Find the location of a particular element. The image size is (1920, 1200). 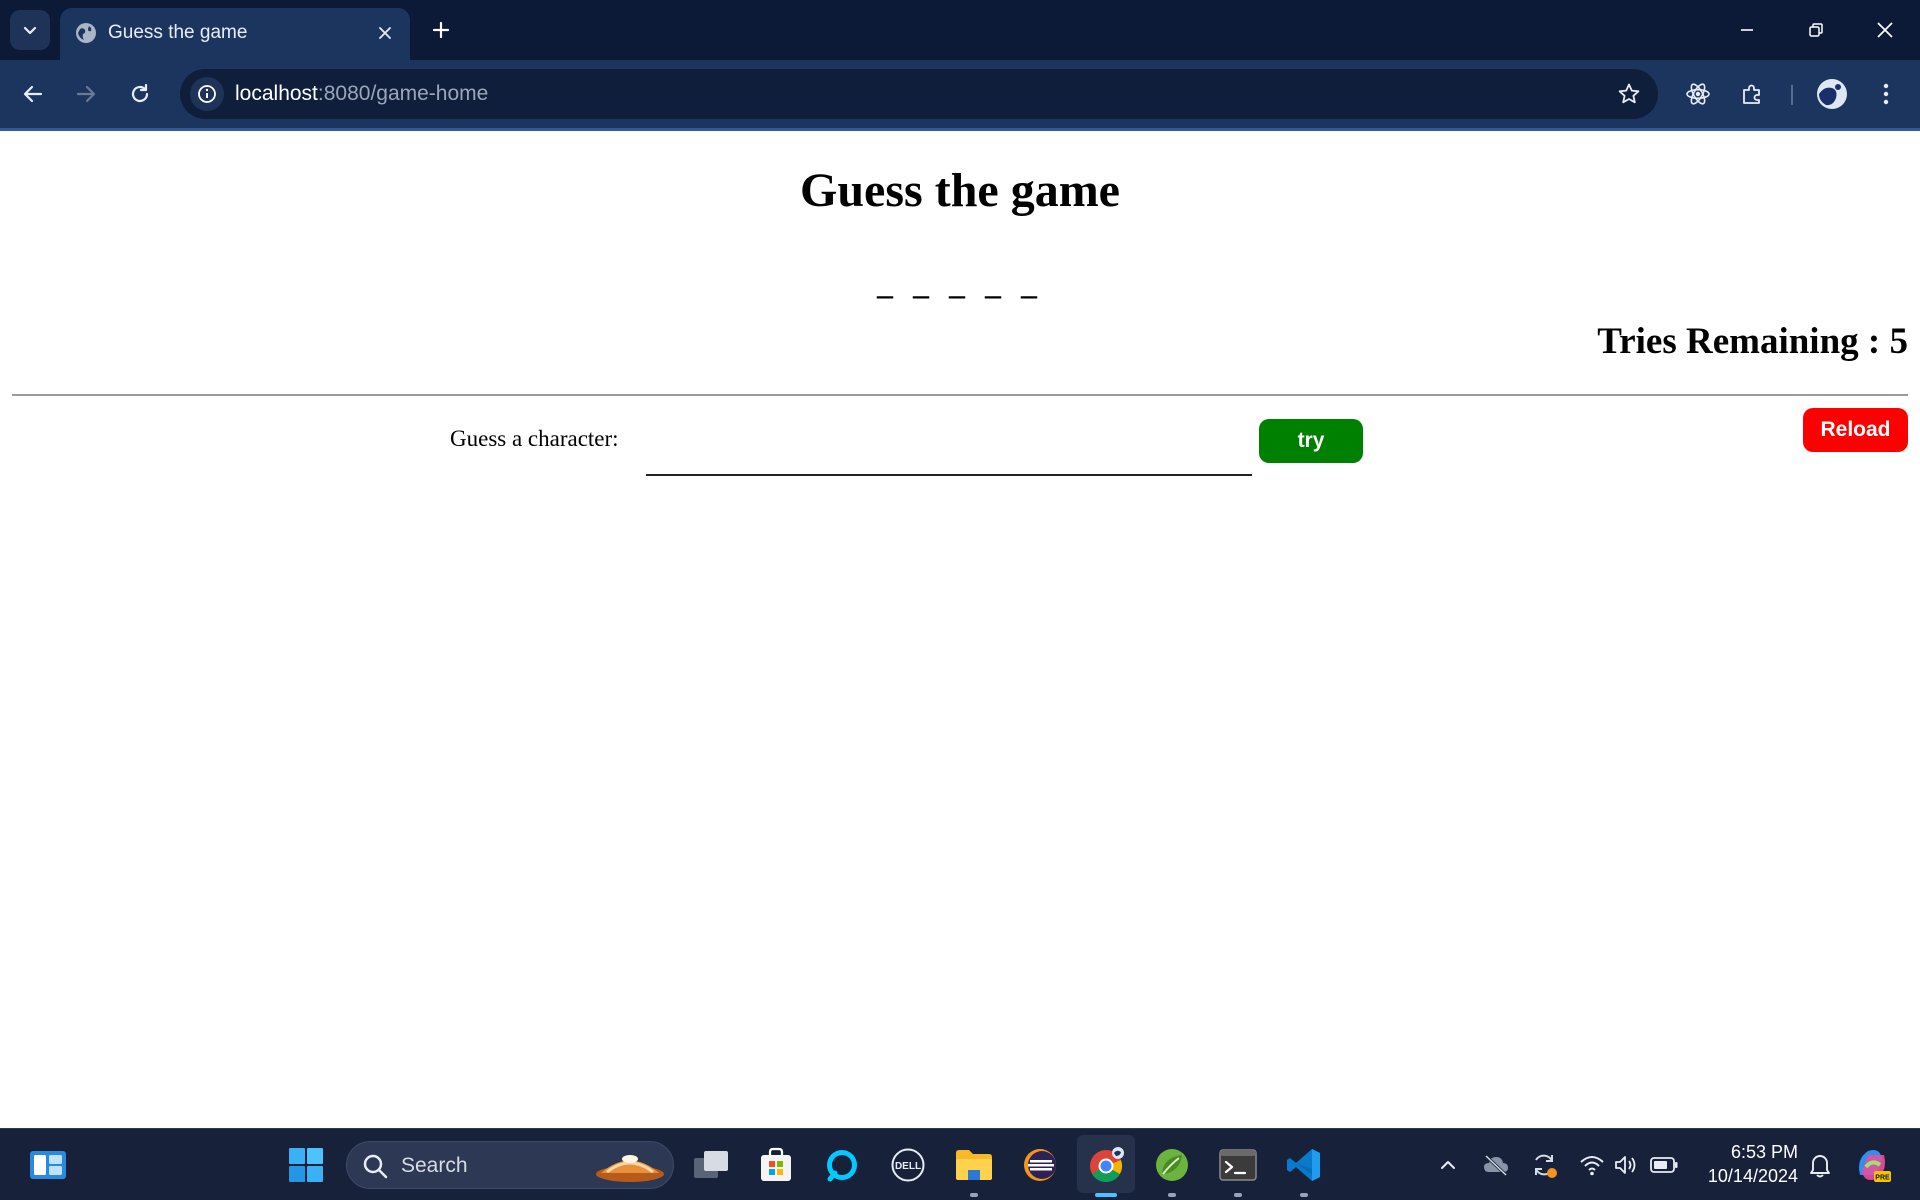

chevron-up-icon is located at coordinates (1448, 1165).